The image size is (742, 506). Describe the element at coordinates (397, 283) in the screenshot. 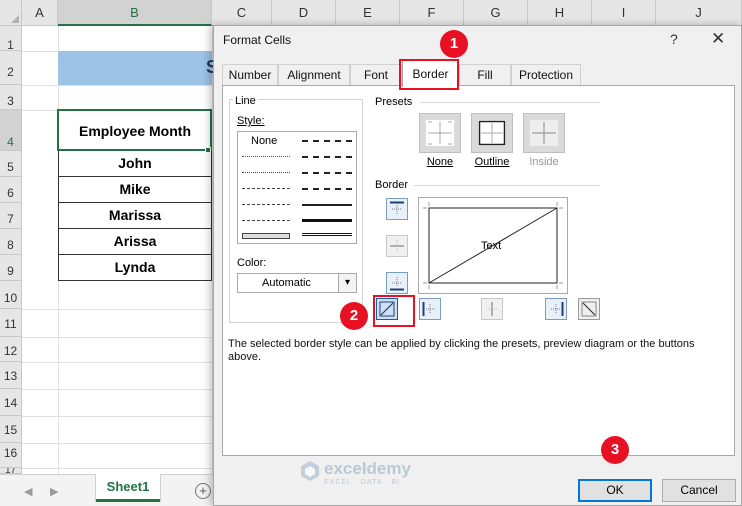

I see `border-bottom-button` at that location.